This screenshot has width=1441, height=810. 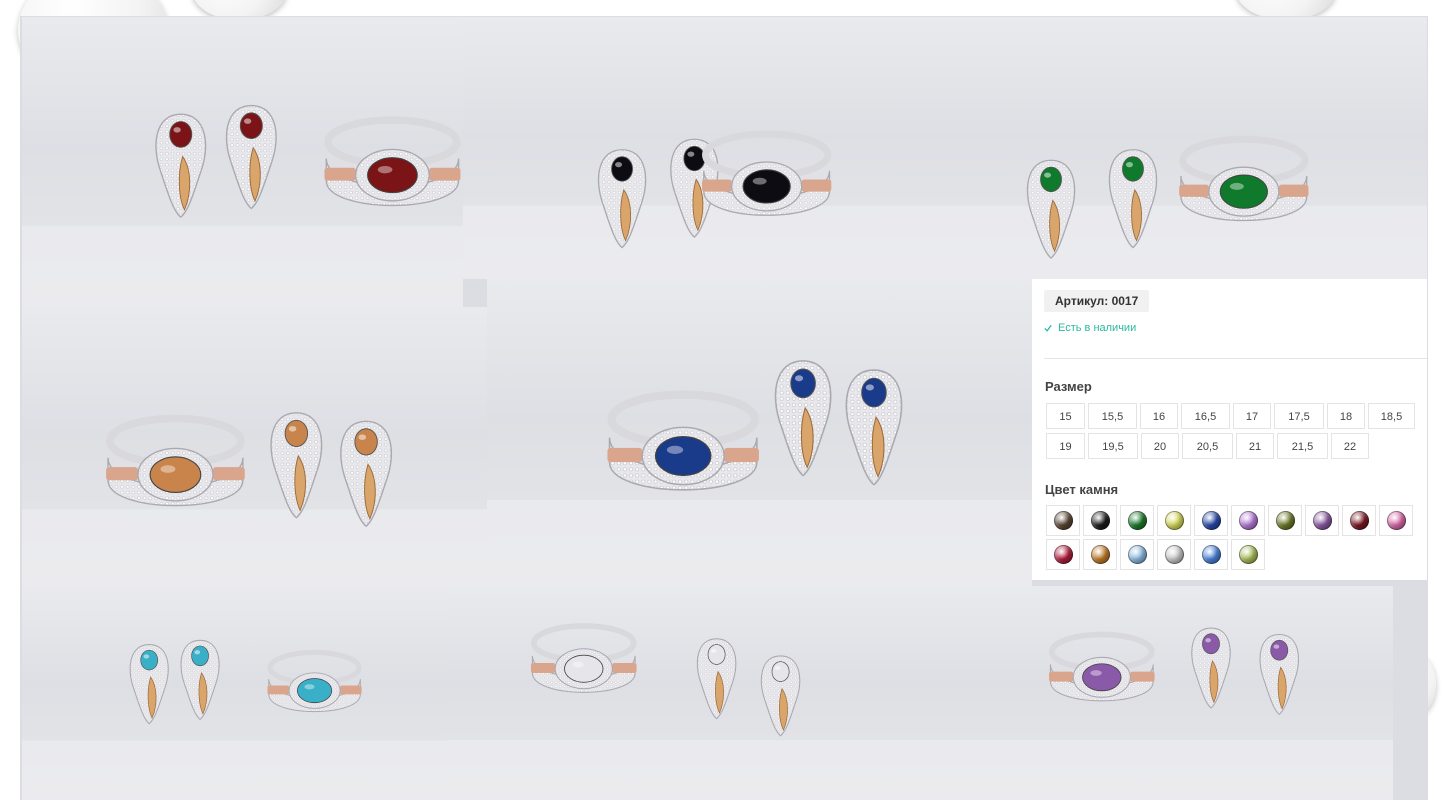 What do you see at coordinates (1068, 386) in the screenshot?
I see `size-heading: Размер` at bounding box center [1068, 386].